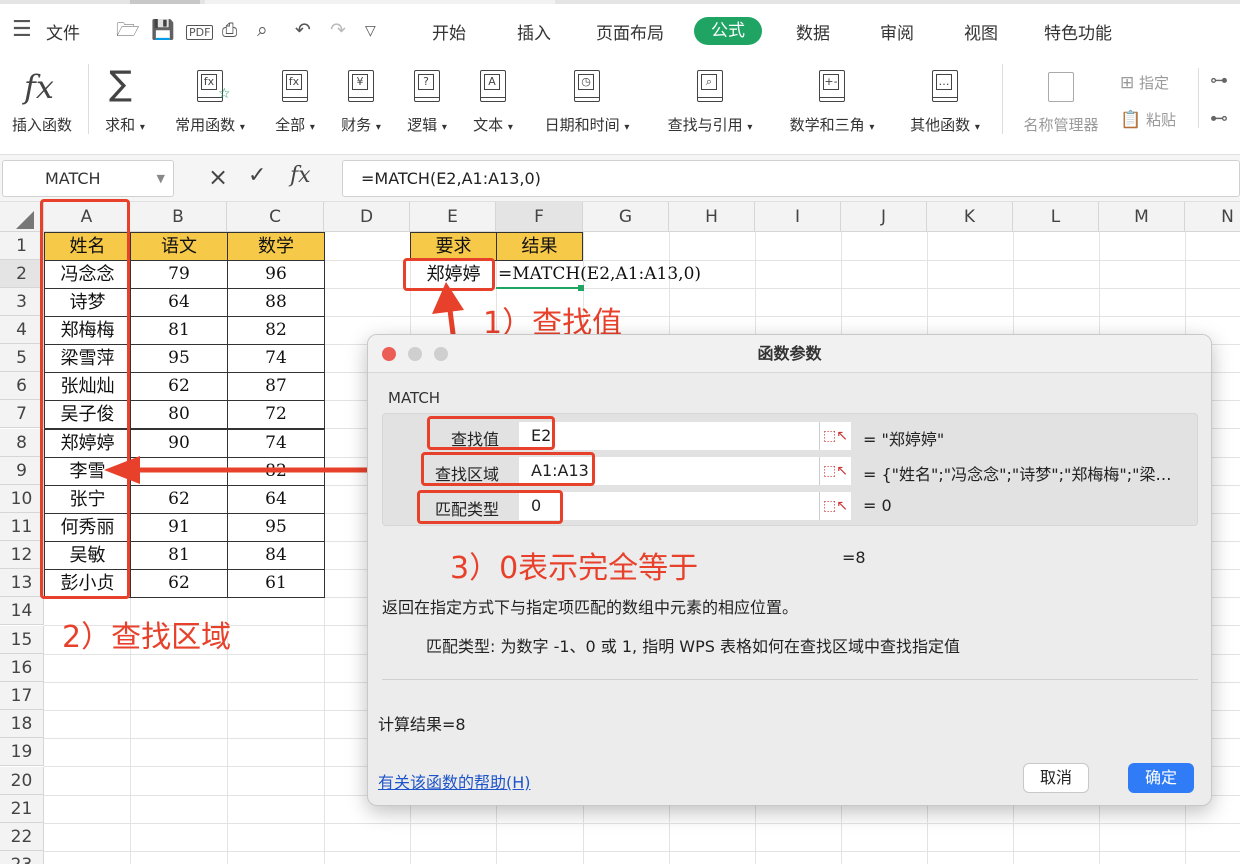  I want to click on close-window-icon, so click(389, 354).